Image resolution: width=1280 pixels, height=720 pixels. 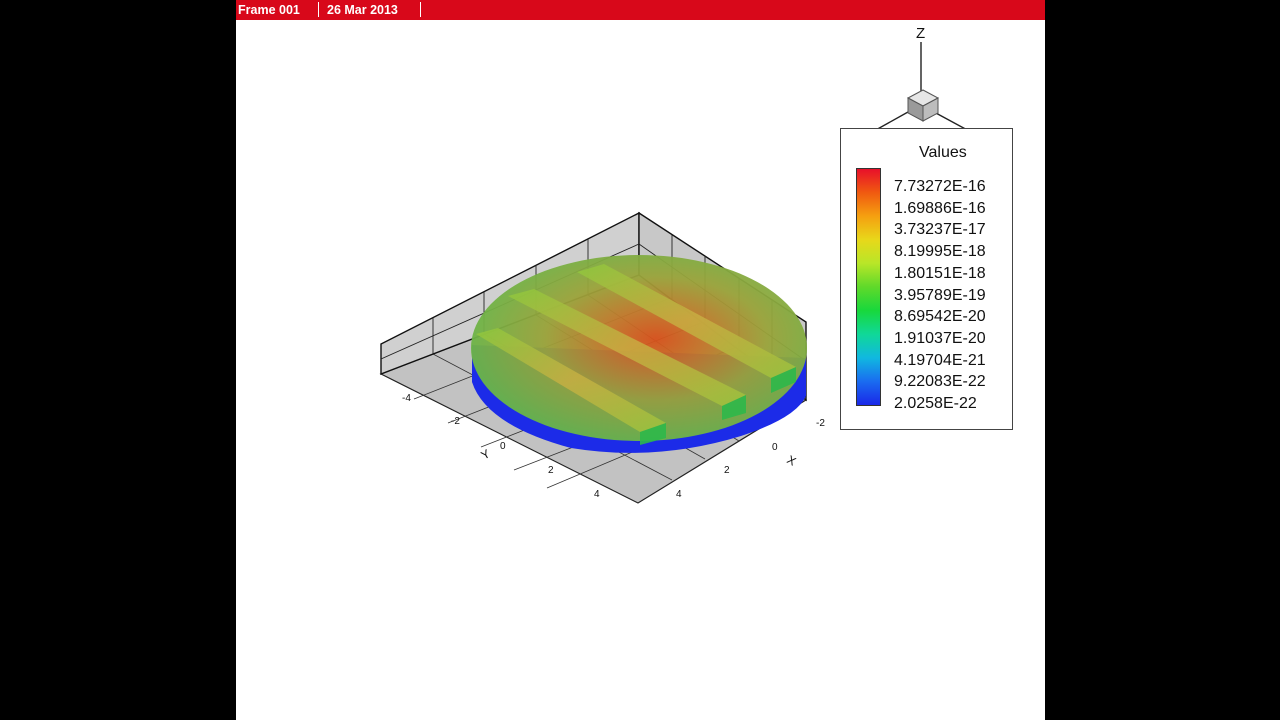 I want to click on legend-value-label: 1.80151E-18, so click(x=940, y=273).